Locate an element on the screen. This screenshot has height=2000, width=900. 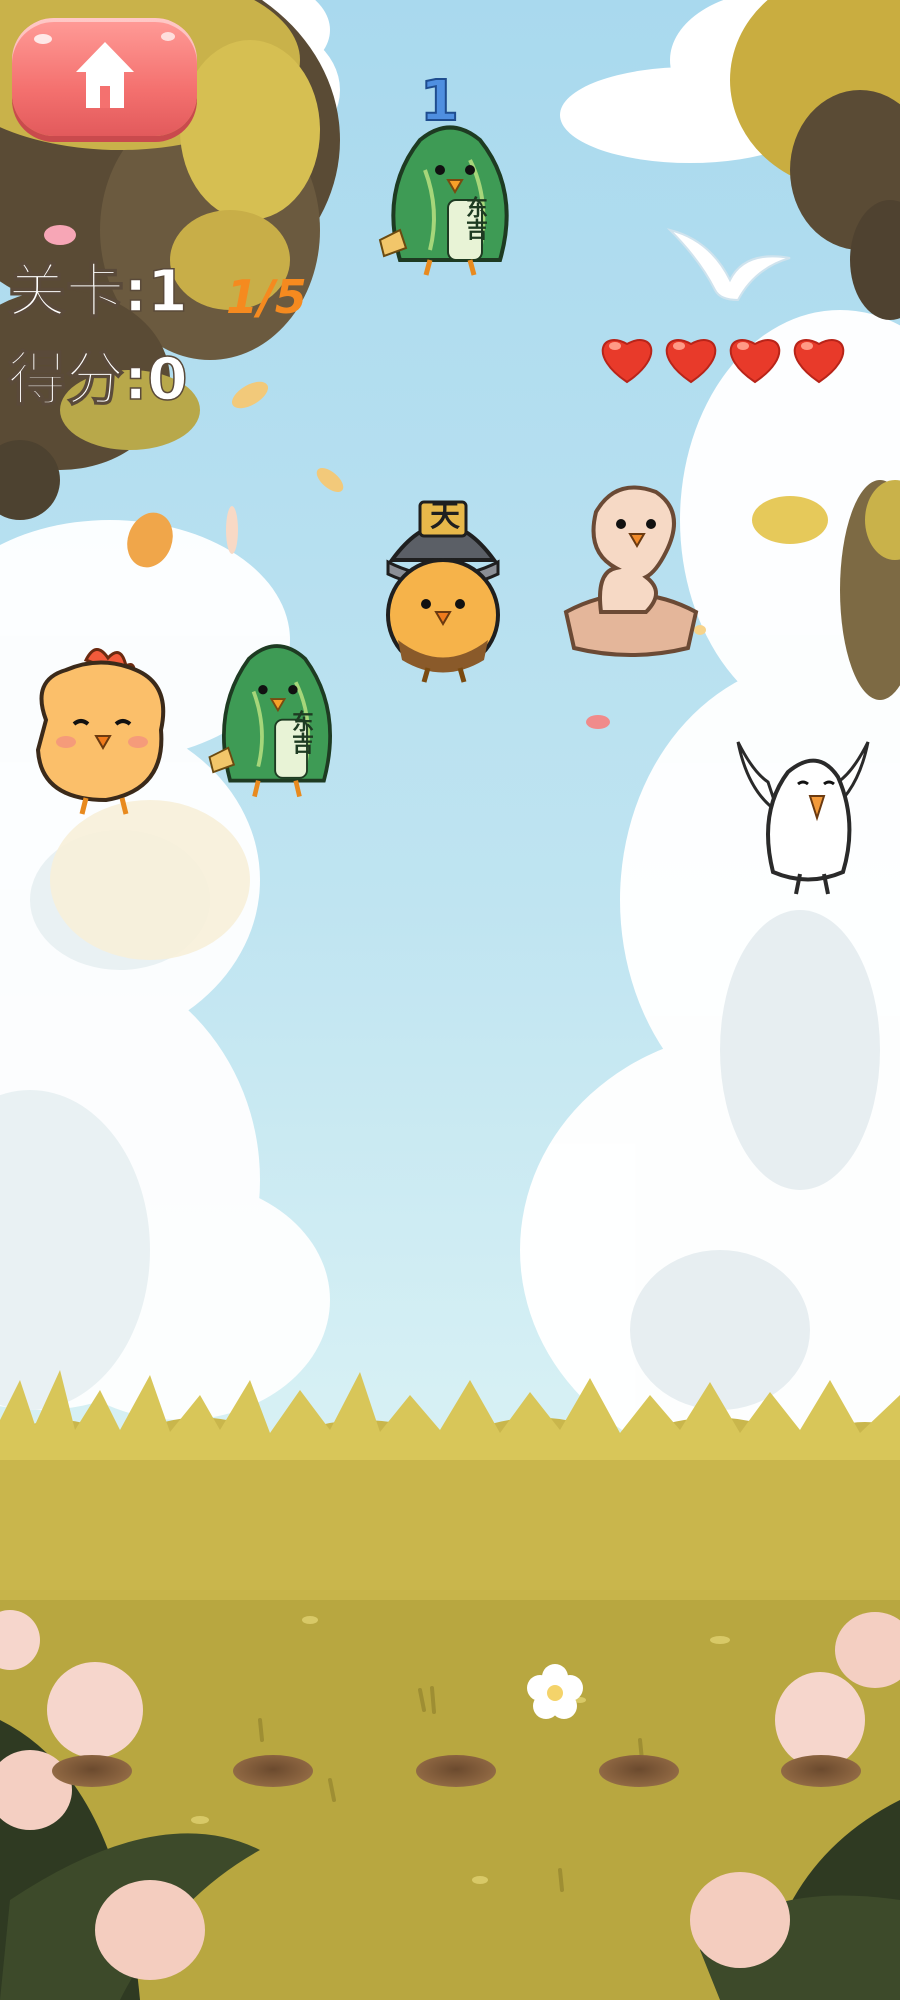
home-icon is located at coordinates (105, 75).